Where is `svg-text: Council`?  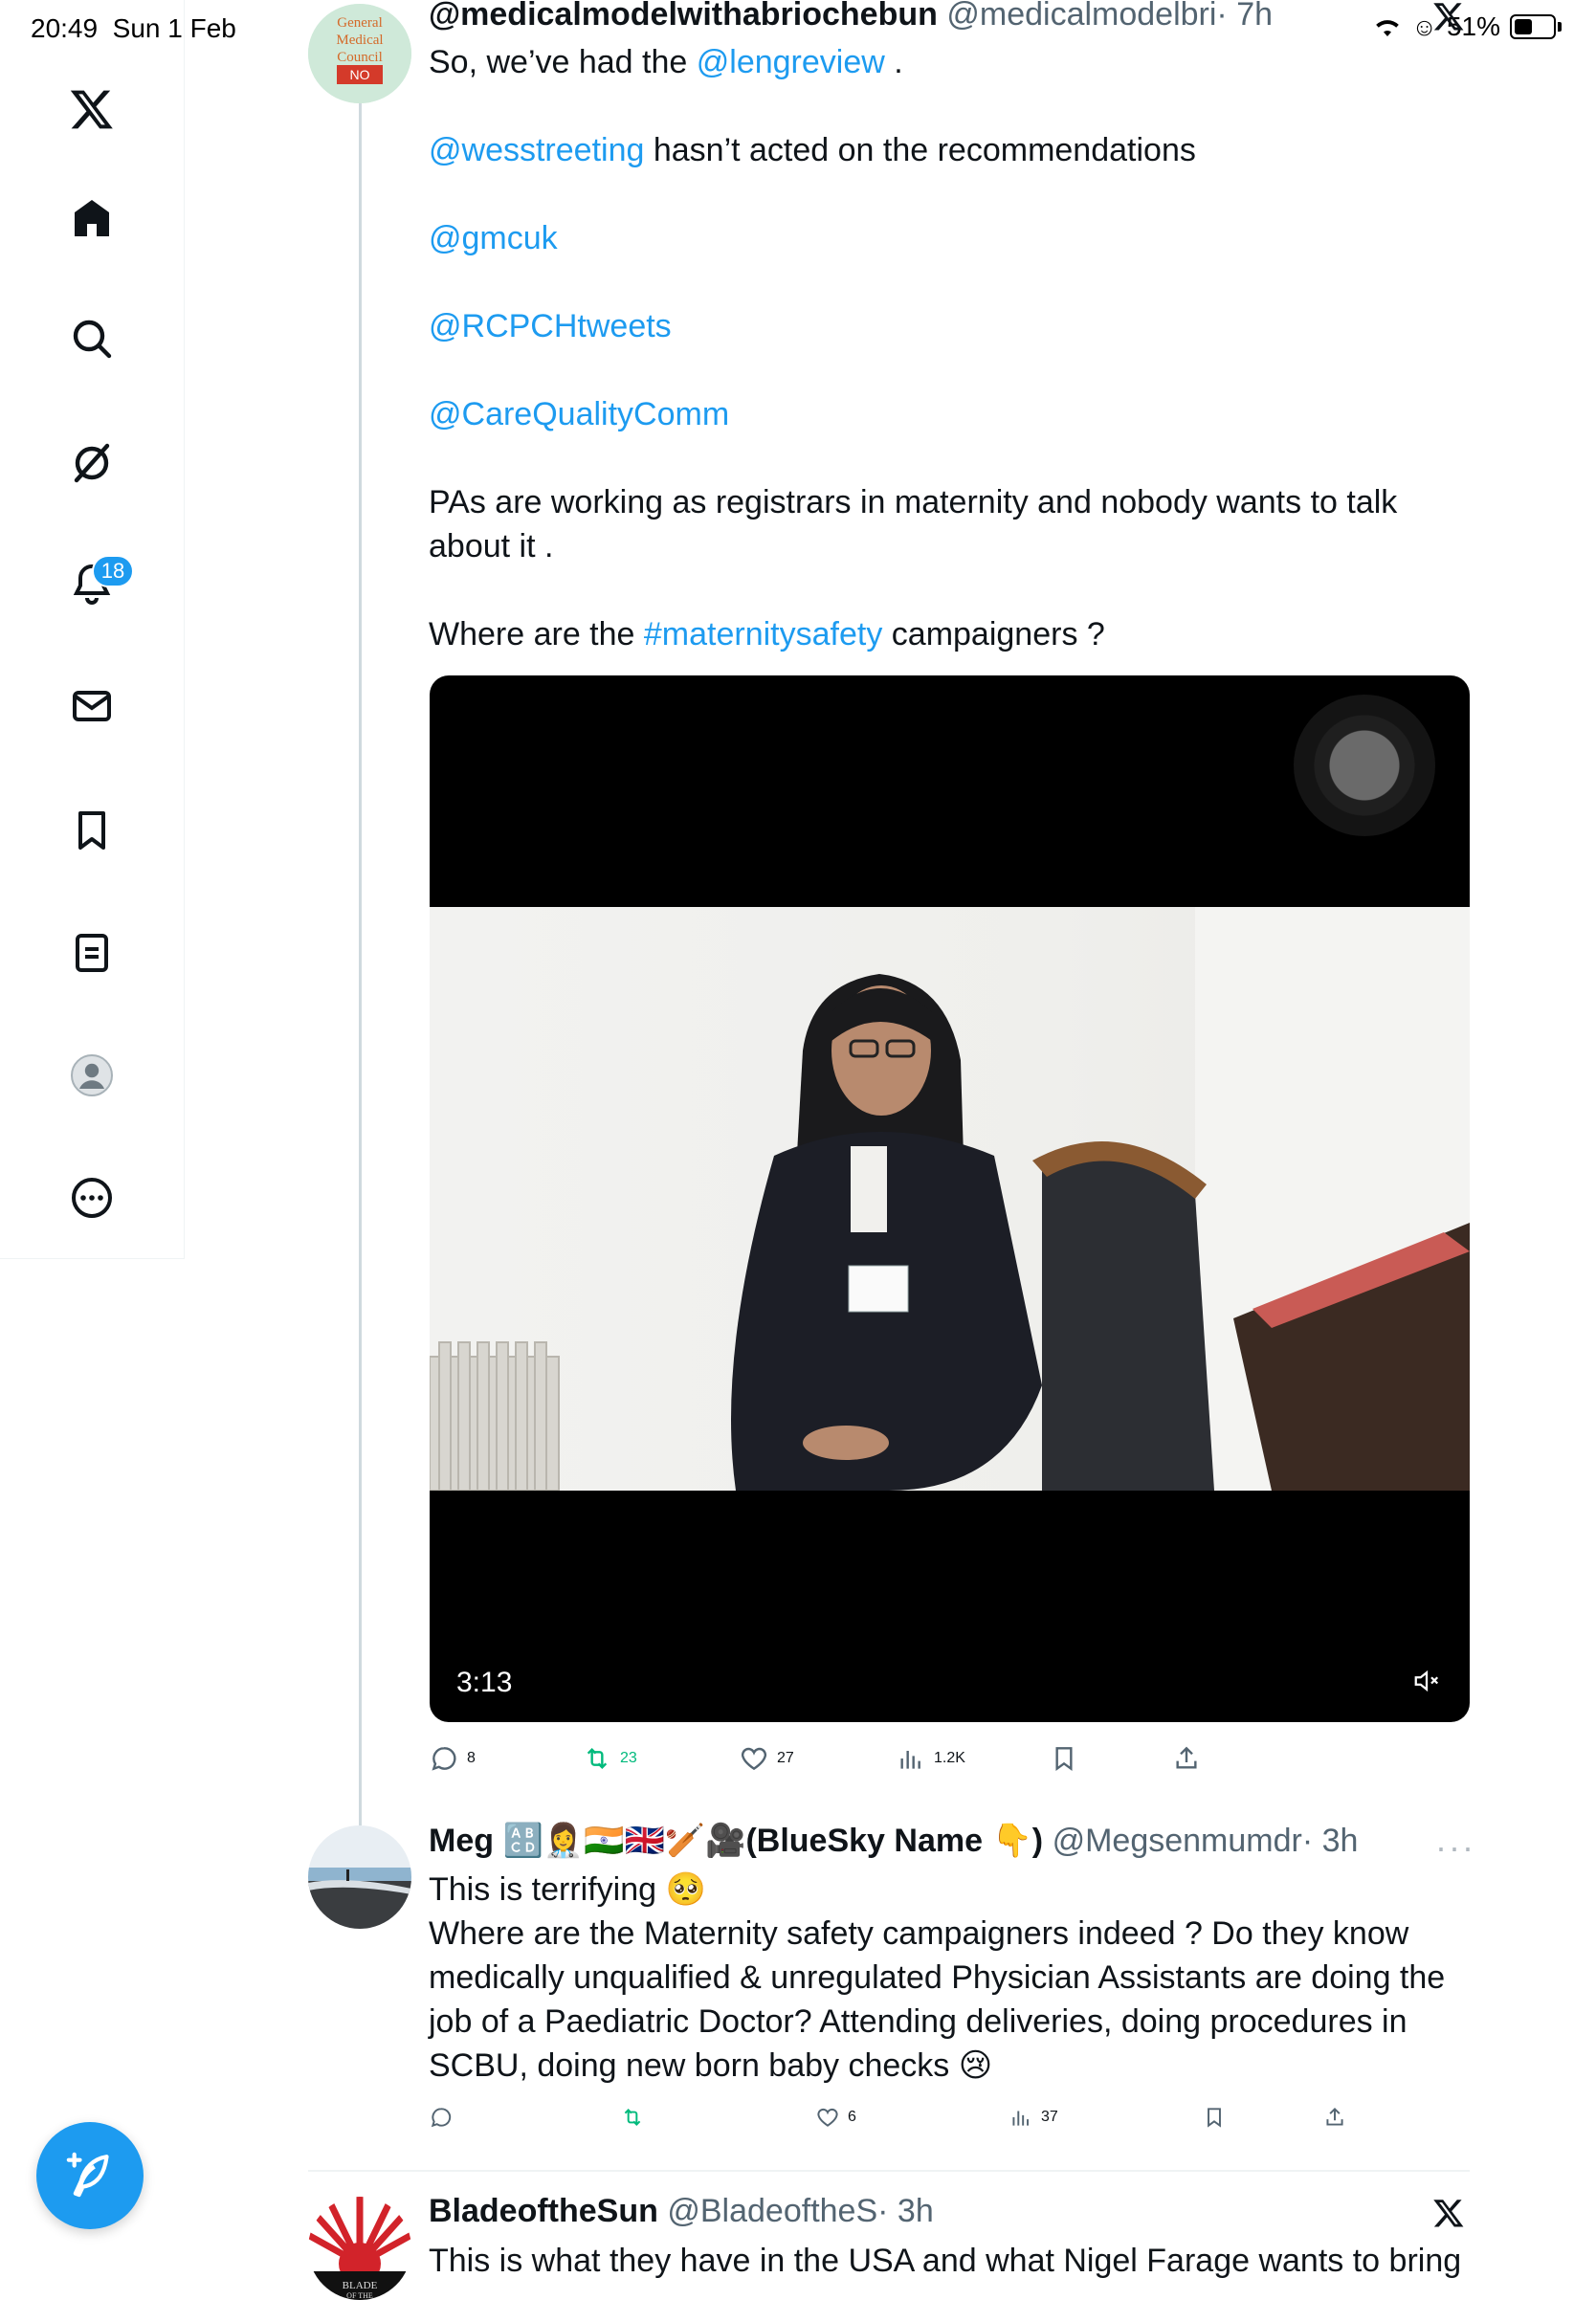
svg-text: Council is located at coordinates (360, 58).